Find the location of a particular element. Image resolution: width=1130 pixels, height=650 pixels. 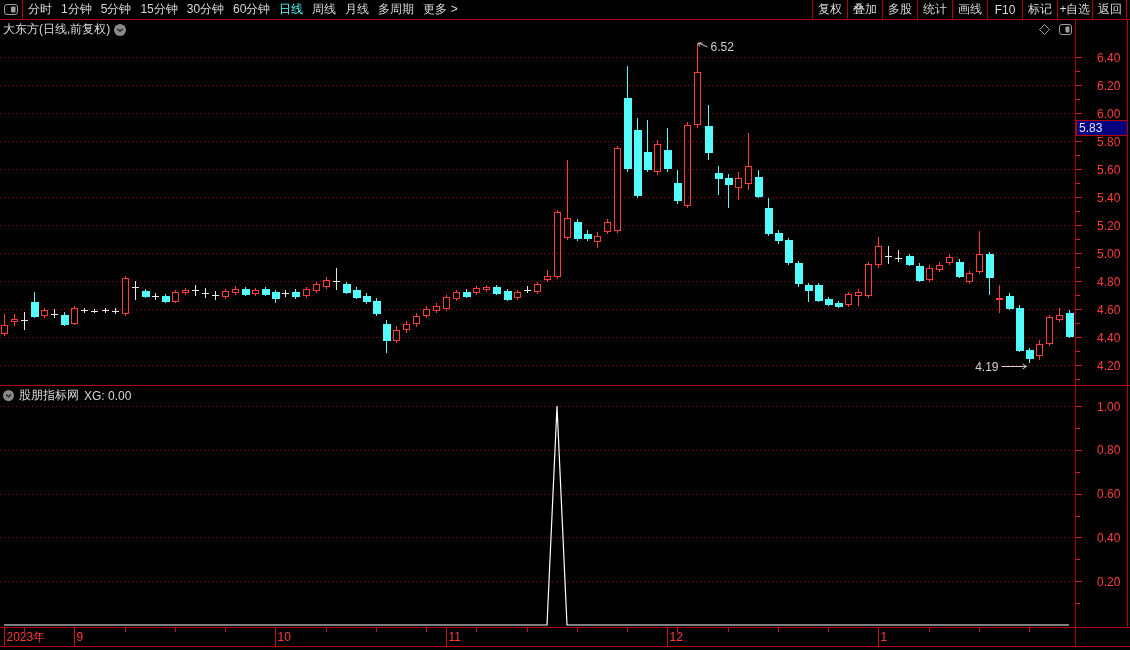

date-label: 1 is located at coordinates (884, 637).